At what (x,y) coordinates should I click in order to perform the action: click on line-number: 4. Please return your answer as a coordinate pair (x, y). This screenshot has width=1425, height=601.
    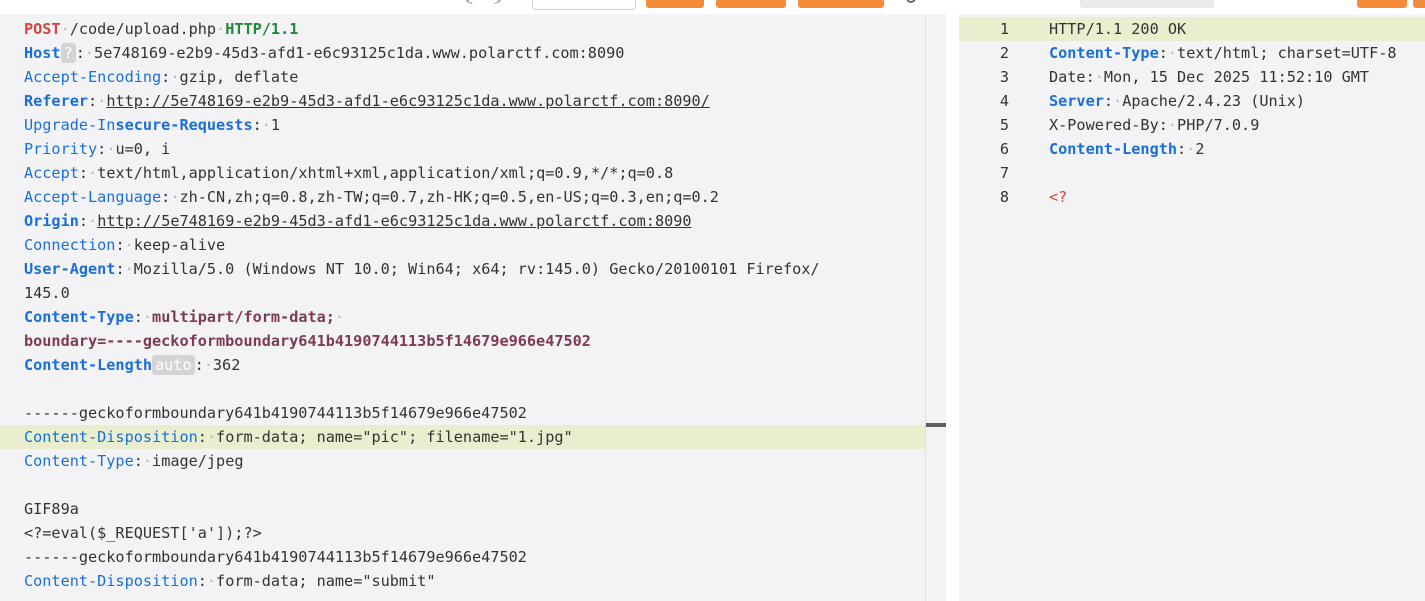
    Looking at the image, I should click on (1004, 101).